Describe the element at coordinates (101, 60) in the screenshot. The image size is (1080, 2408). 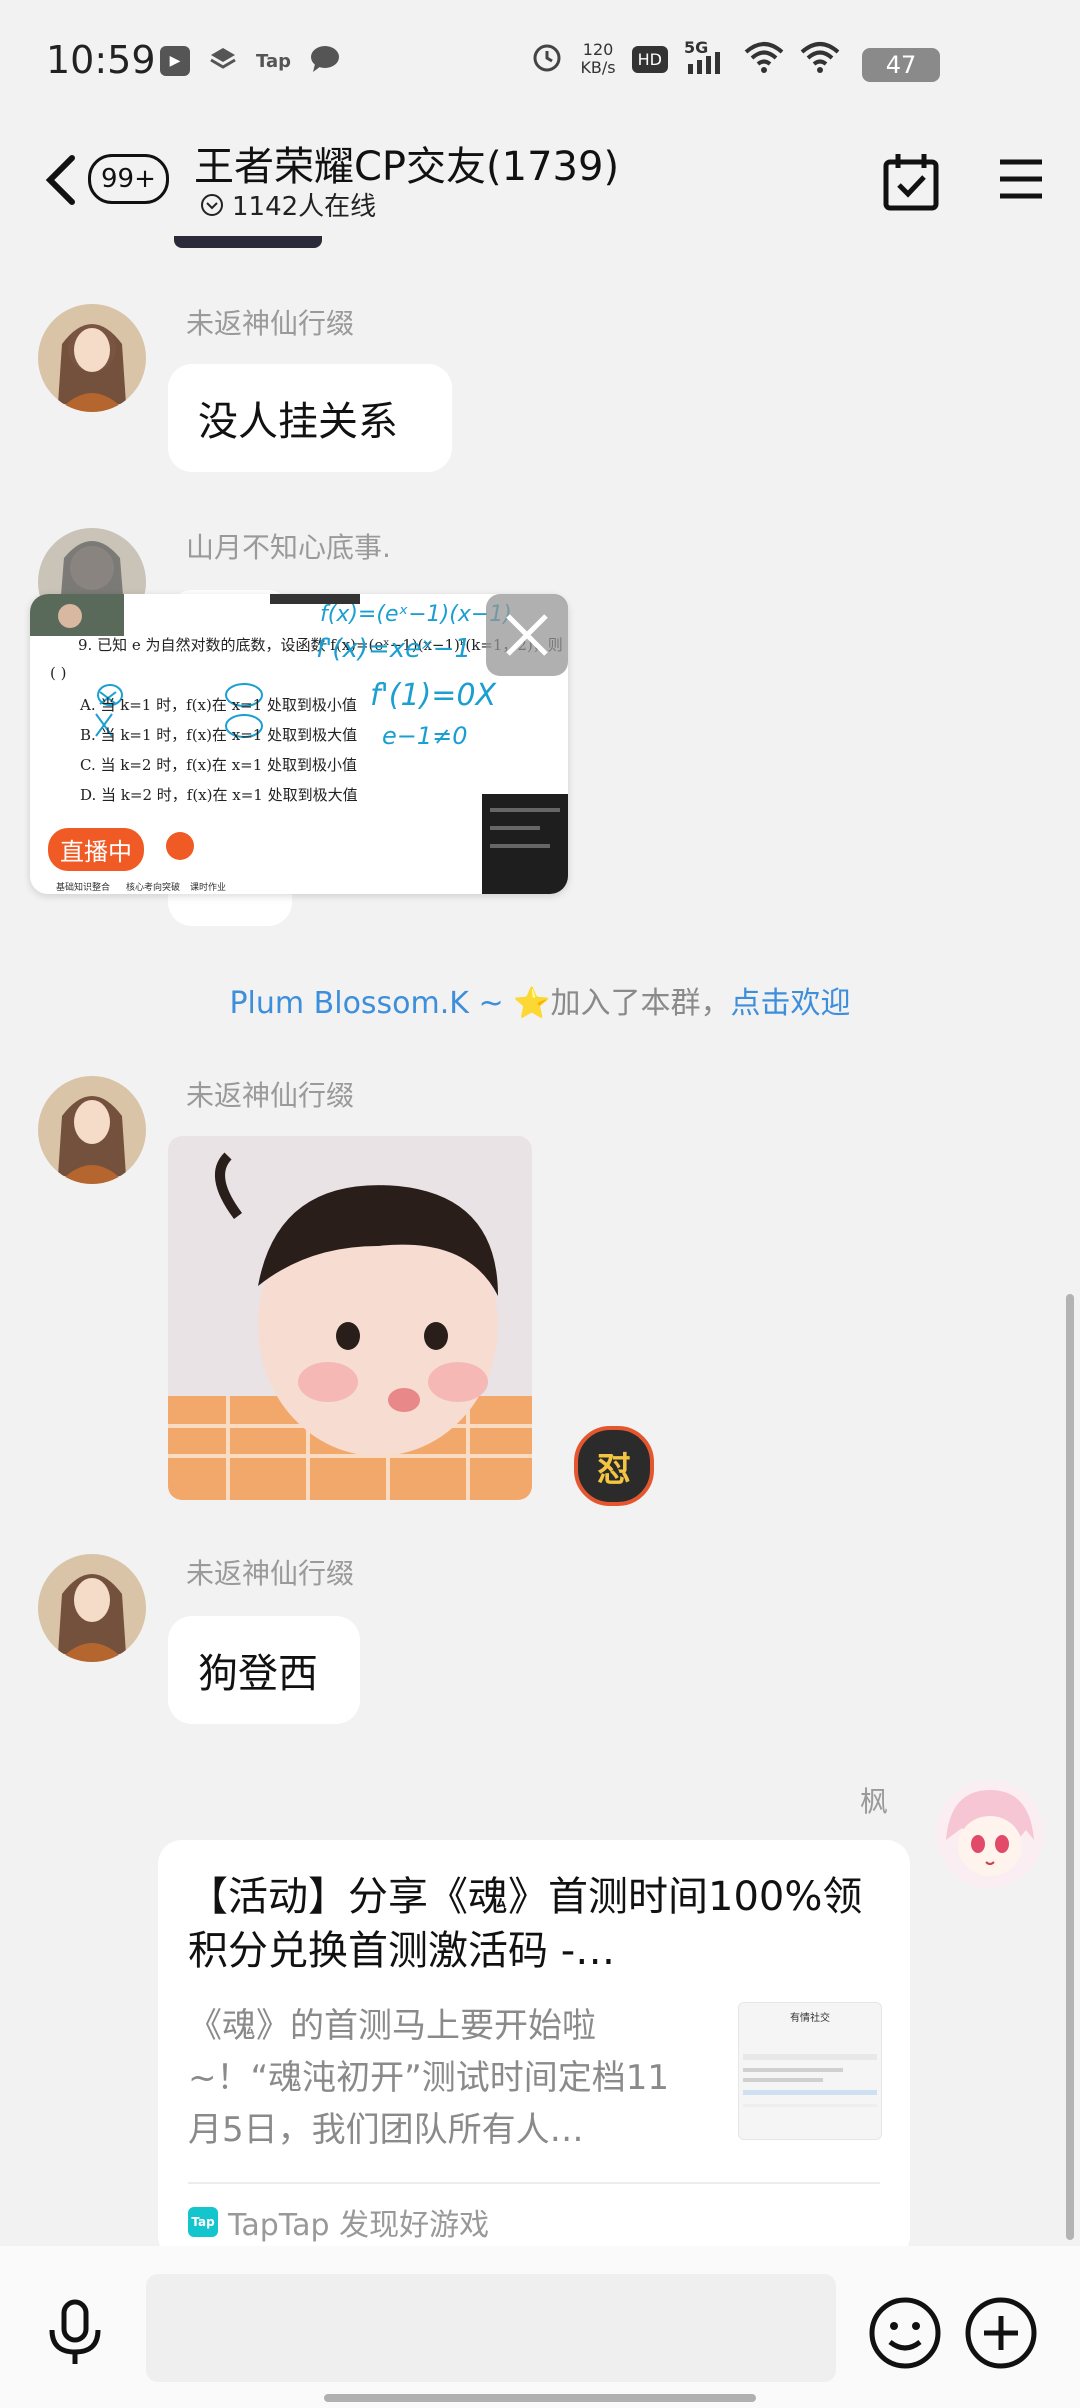
I see `status-time: 10:59` at that location.